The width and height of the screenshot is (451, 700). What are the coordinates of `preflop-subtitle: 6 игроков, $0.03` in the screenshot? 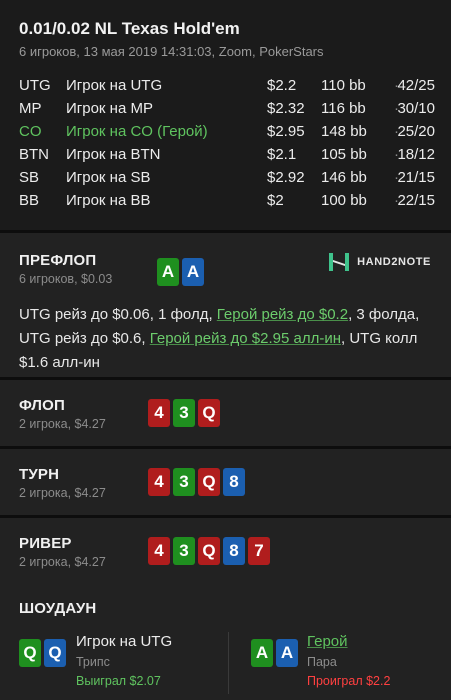 It's located at (66, 279).